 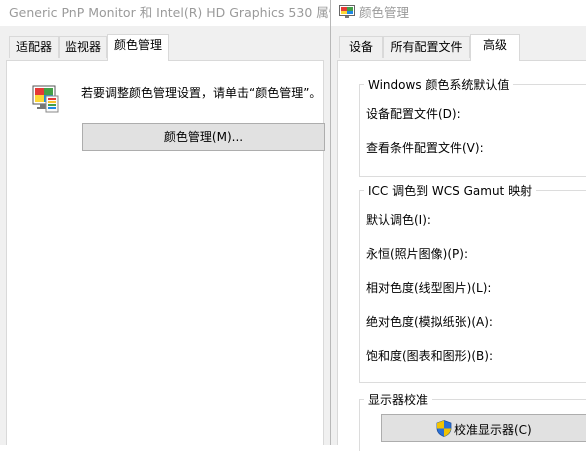 I want to click on tab-strip: 适配器 监视器 颜色管理, so click(x=165, y=43).